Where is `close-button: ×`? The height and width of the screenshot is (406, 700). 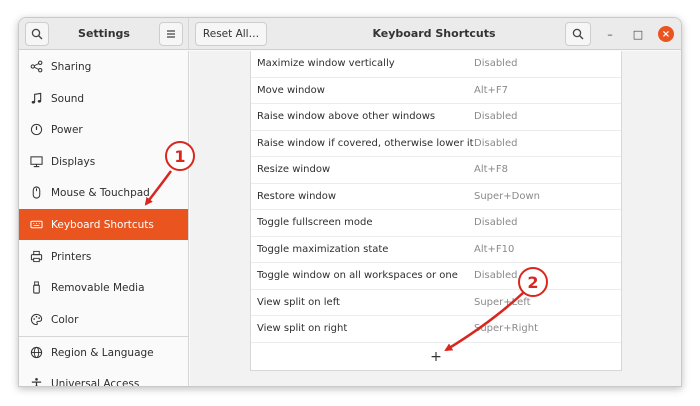
close-button: × is located at coordinates (666, 34).